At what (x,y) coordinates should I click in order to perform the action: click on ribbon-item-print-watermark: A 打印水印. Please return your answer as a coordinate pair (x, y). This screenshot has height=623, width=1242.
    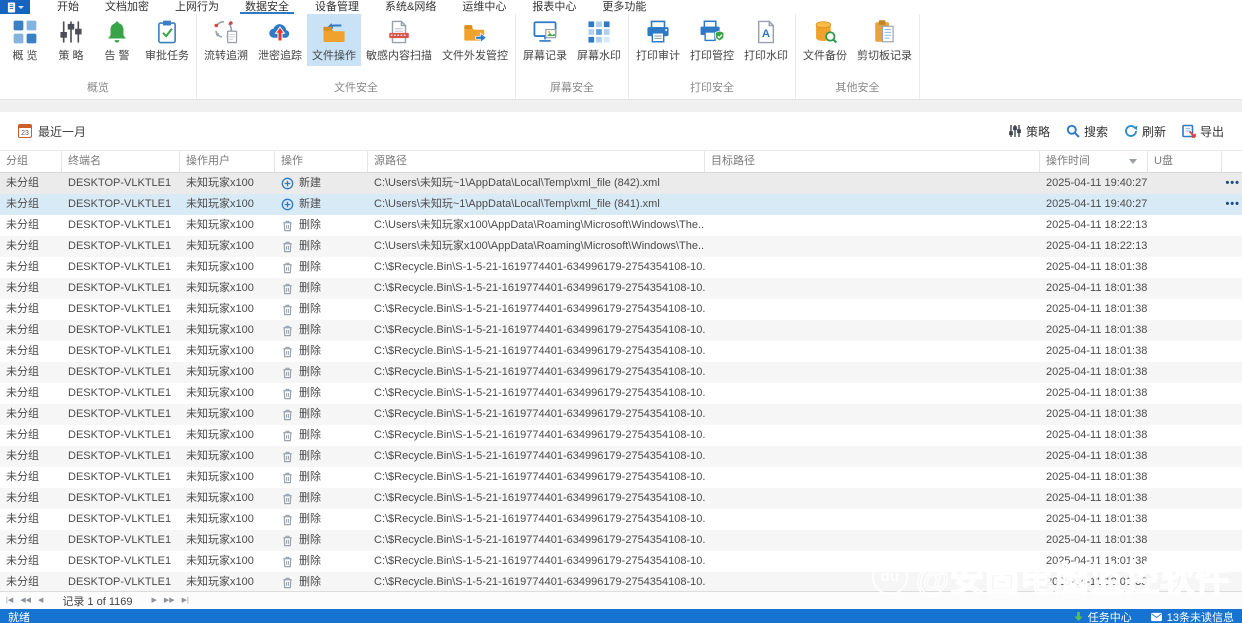
    Looking at the image, I should click on (766, 40).